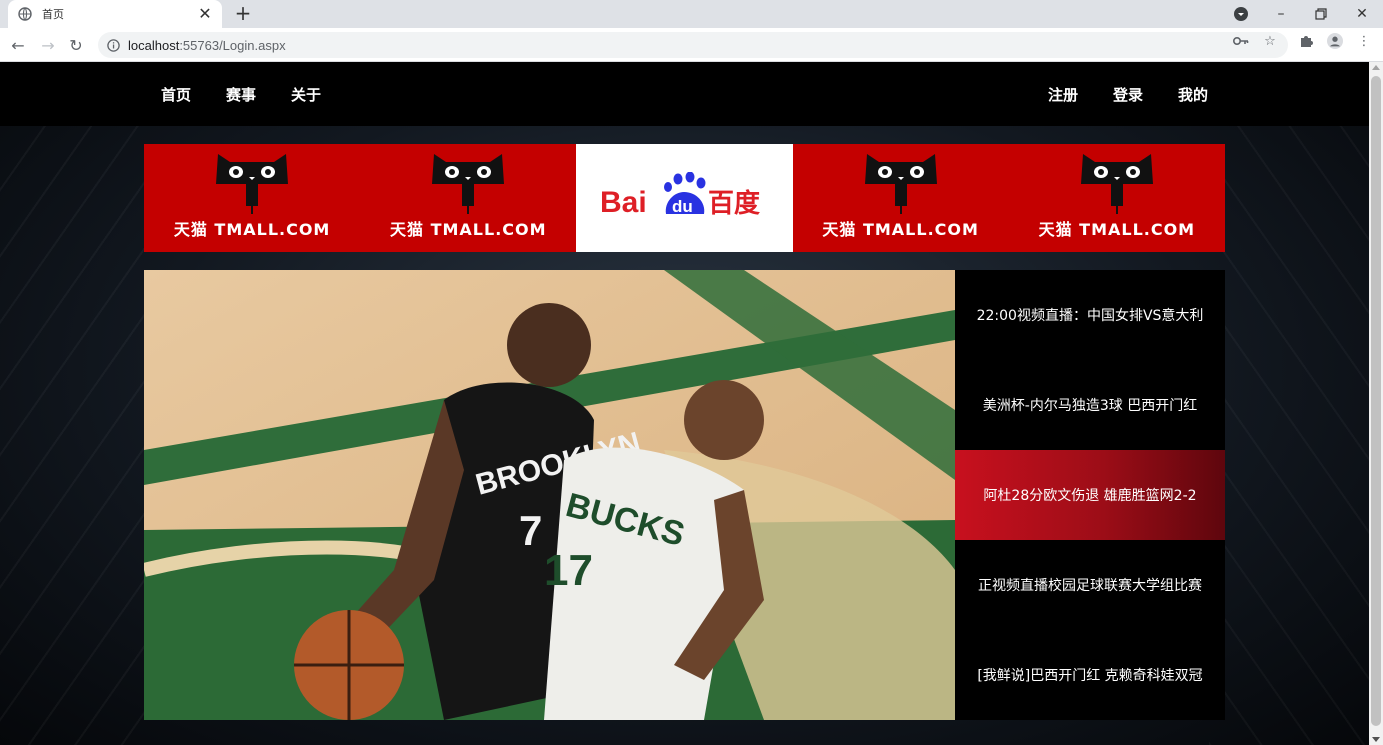  Describe the element at coordinates (205, 14) in the screenshot. I see `close-icon: ✕` at that location.